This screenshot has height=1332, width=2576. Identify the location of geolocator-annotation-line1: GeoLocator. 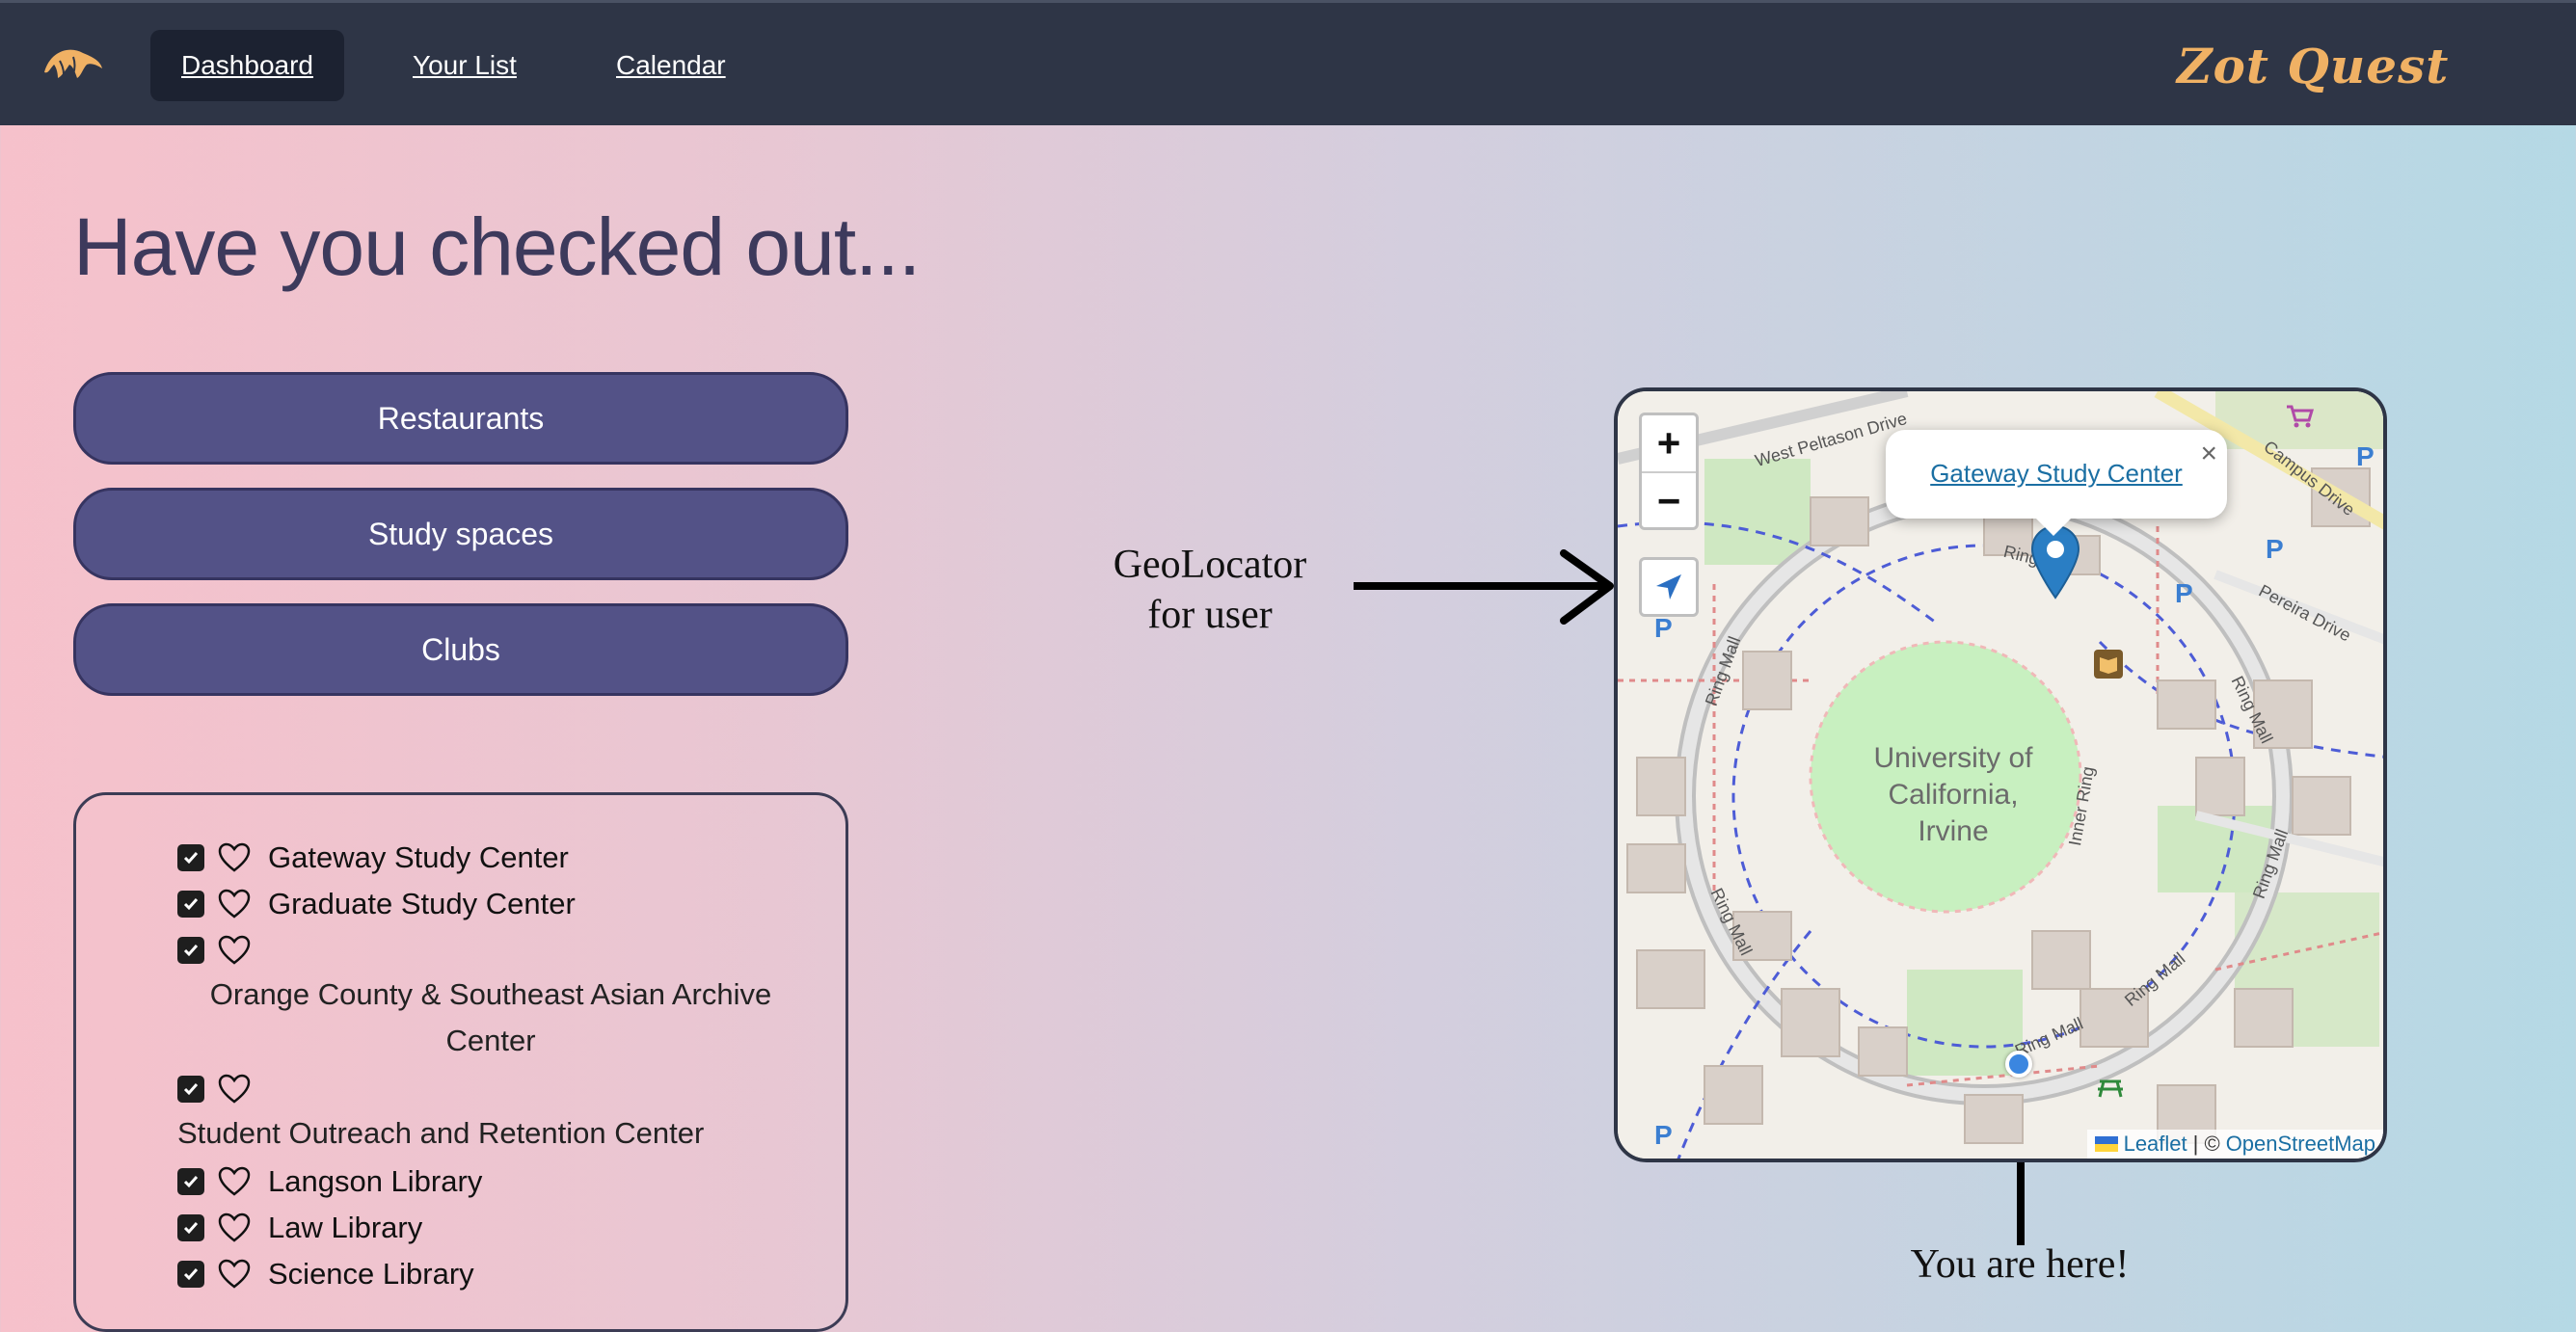
(1210, 565).